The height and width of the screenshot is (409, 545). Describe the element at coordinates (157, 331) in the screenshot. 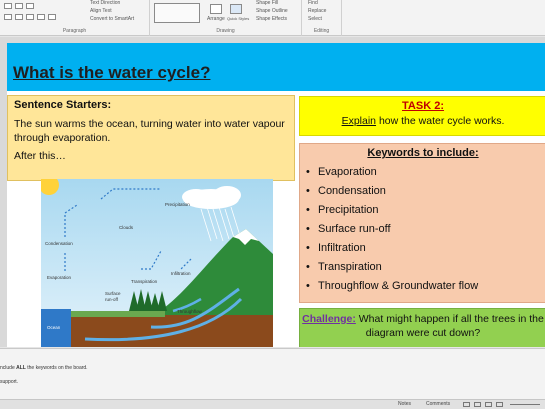

I see `ground` at that location.